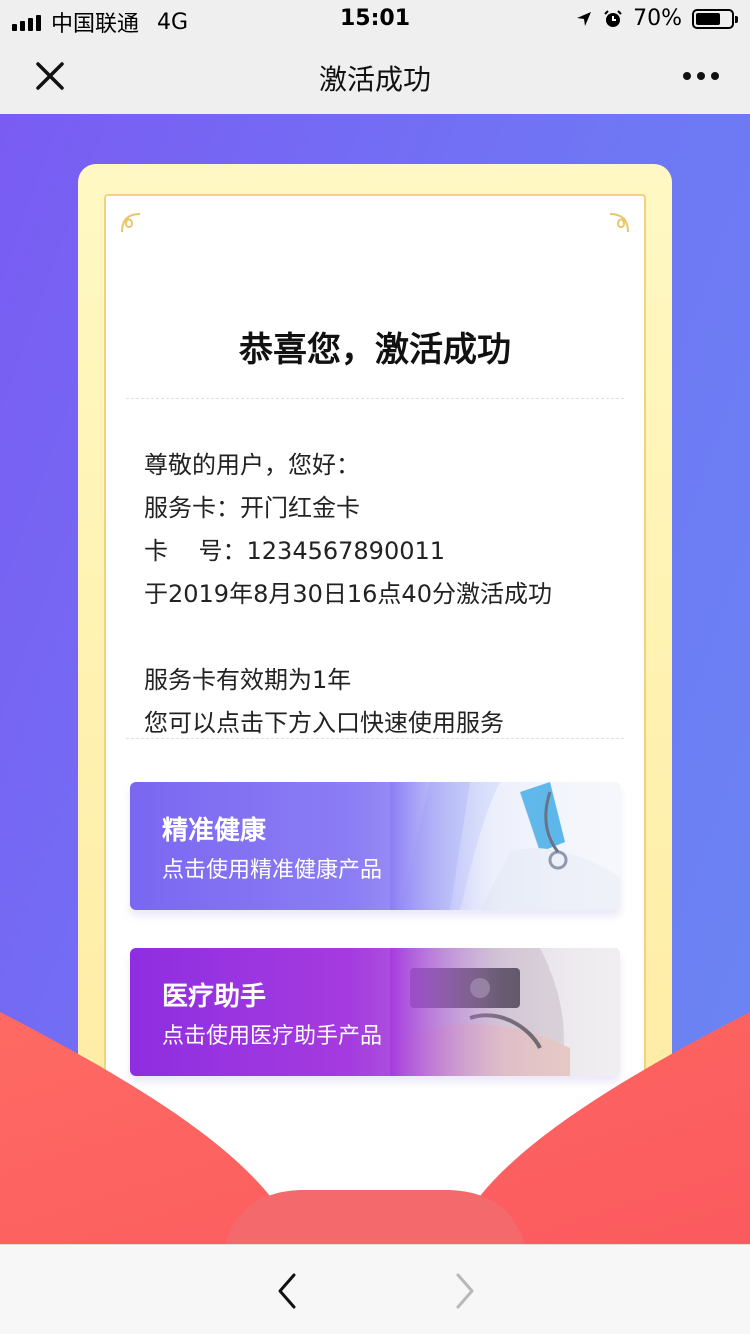 The image size is (750, 1334). I want to click on bottom-navigation, so click(375, 1289).